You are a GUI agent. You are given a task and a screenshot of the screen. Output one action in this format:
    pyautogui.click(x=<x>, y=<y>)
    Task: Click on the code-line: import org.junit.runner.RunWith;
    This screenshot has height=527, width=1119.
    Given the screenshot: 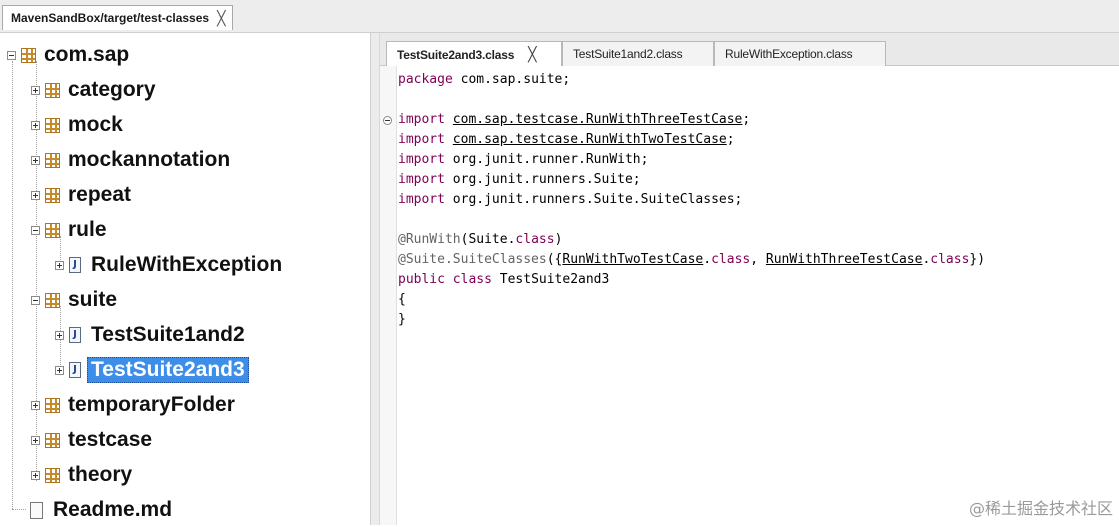 What is the action you would take?
    pyautogui.click(x=523, y=159)
    